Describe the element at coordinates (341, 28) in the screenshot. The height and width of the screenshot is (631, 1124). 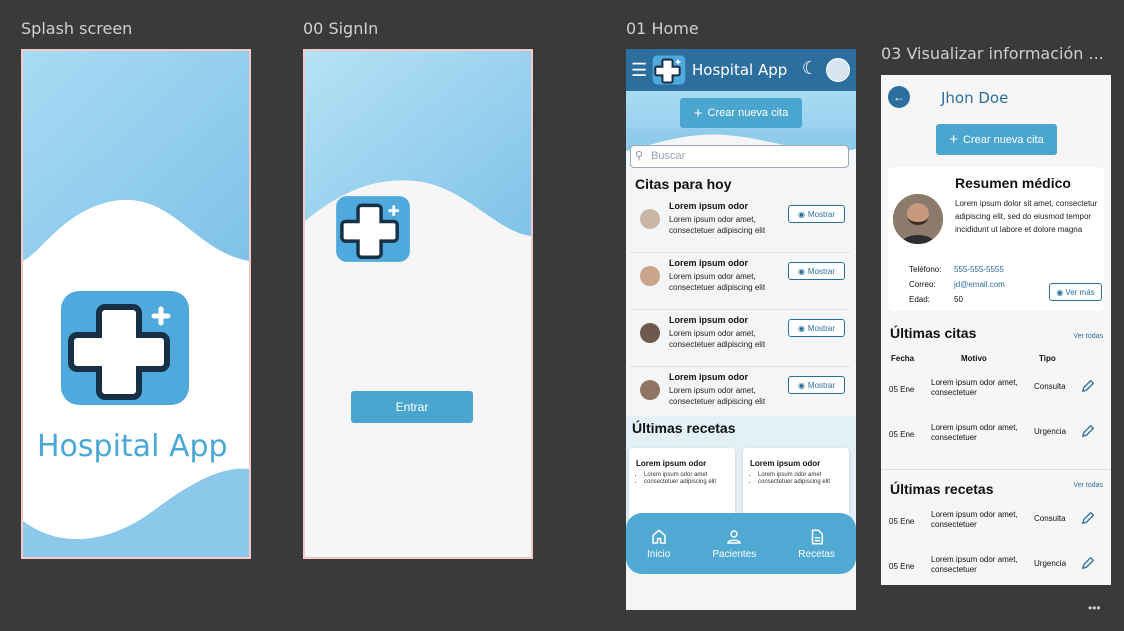
I see `frame-label-signin: 00 SignIn` at that location.